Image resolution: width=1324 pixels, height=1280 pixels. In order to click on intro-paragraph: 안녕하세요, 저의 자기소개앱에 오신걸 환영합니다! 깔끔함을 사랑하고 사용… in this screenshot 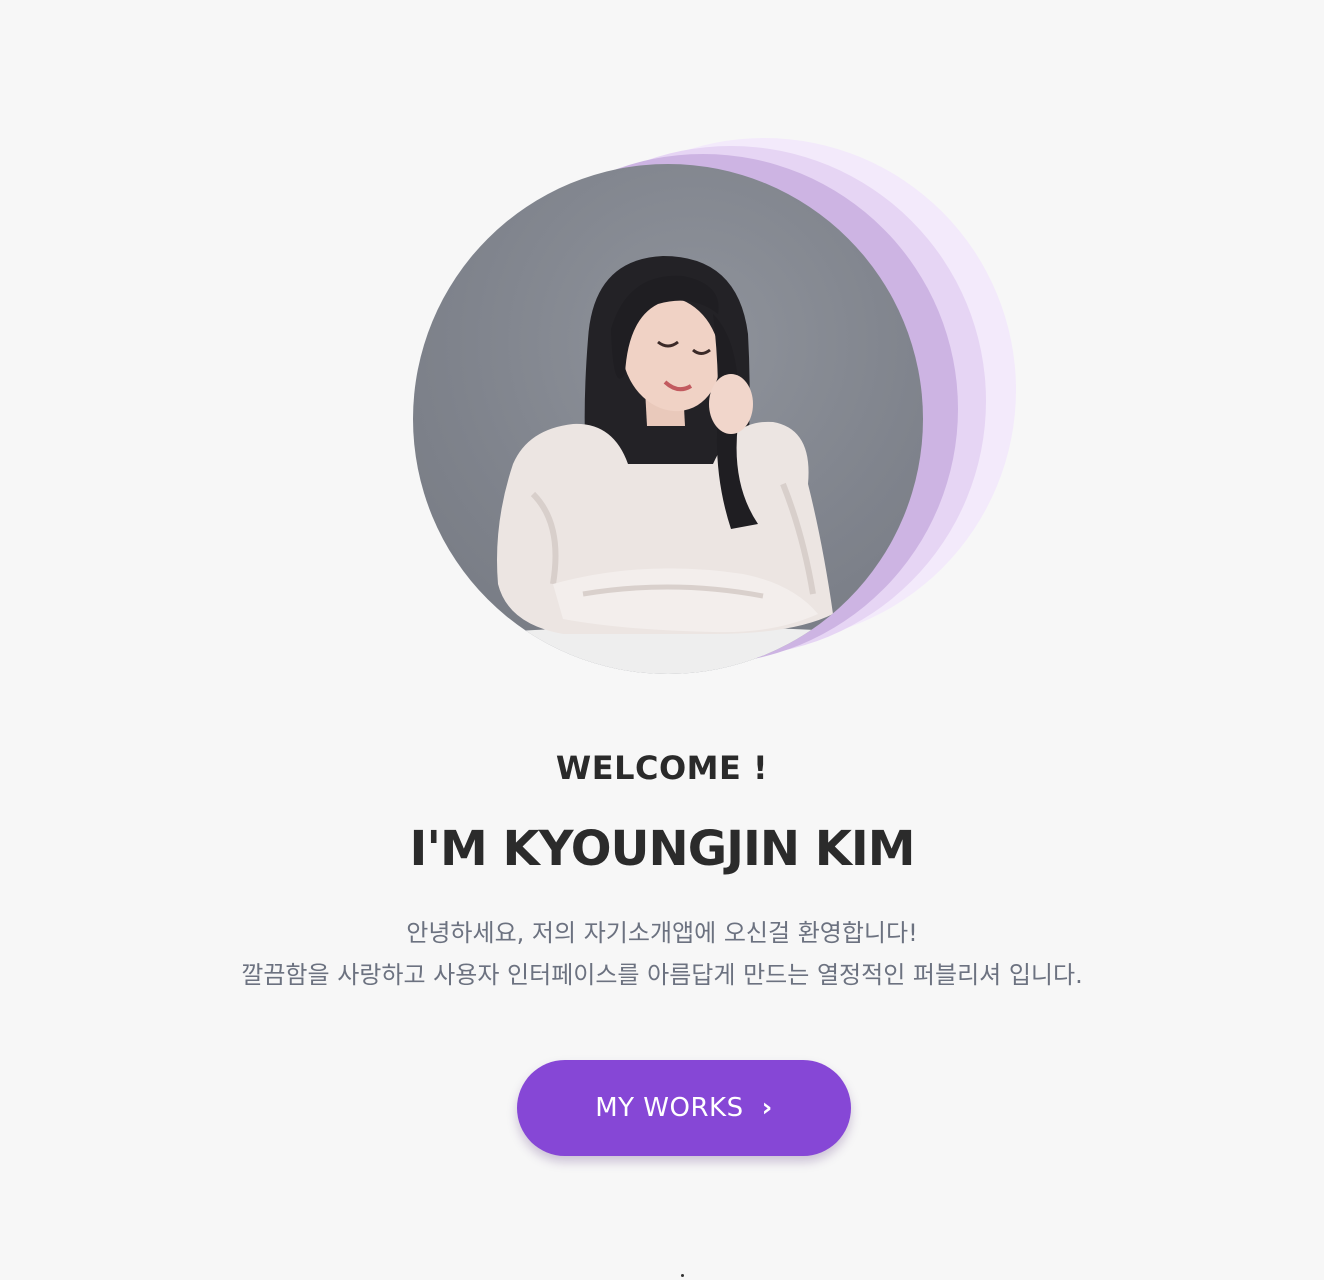, I will do `click(662, 954)`.